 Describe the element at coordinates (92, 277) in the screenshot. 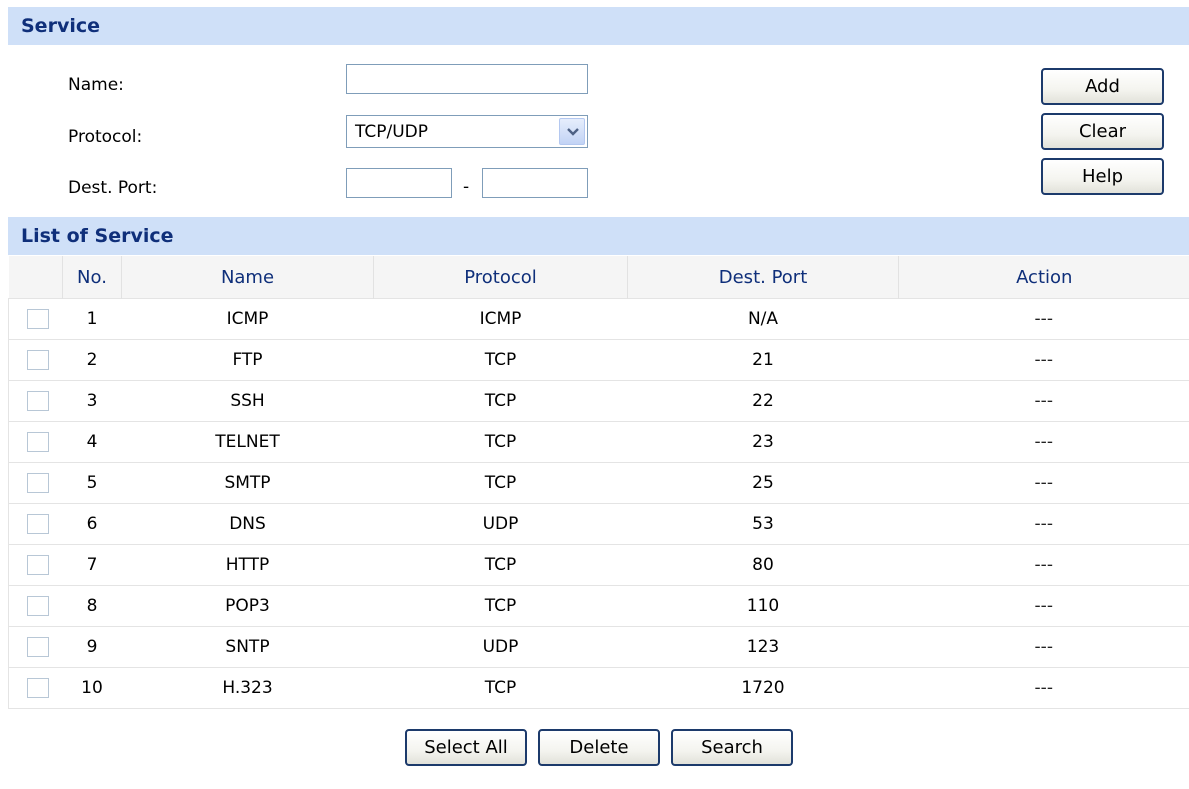

I see `header-no: No.` at that location.